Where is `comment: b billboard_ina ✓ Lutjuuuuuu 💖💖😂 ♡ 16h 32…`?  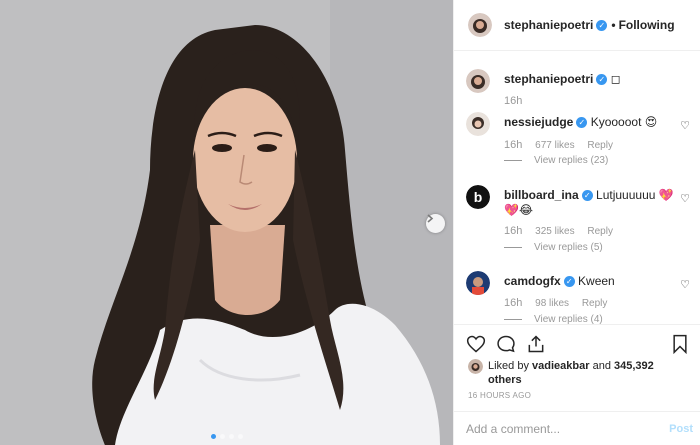
comment: b billboard_ina ✓ Lutjuuuuuu 💖💖😂 ♡ 16h 32… is located at coordinates (580, 222).